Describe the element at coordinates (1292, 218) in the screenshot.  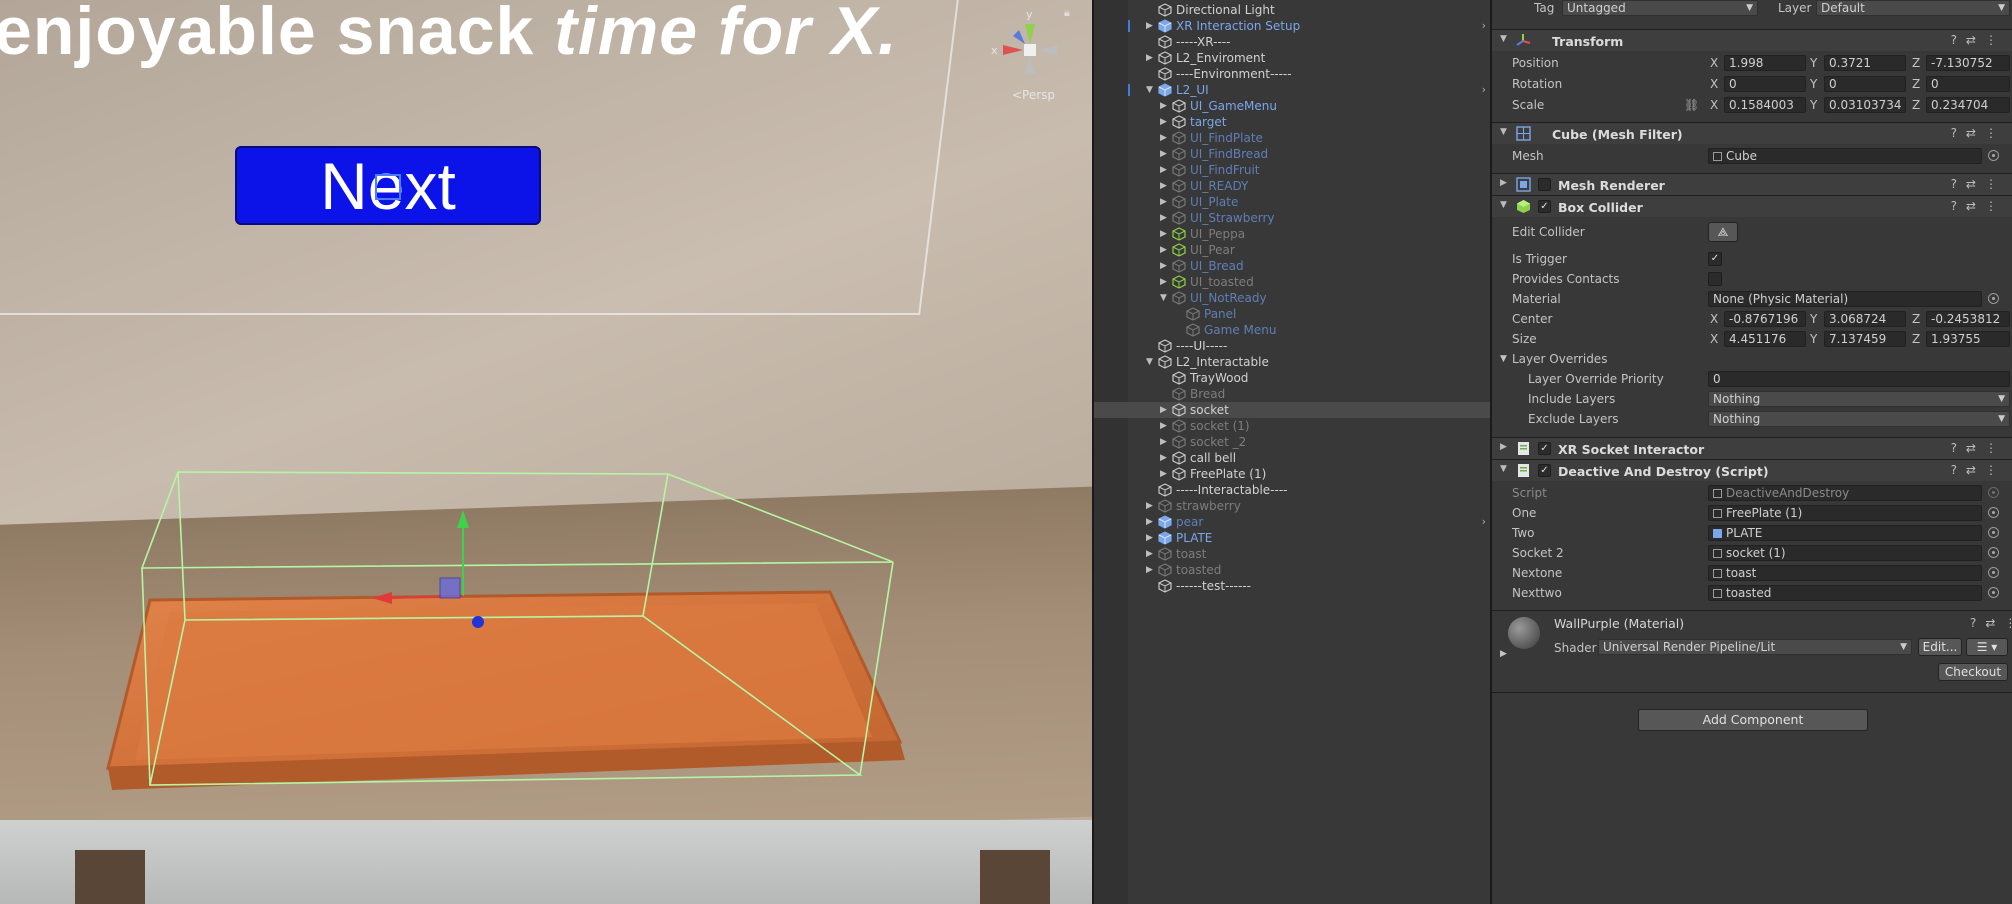
I see `hierarchy-item: ▶ UI_Strawberry` at that location.